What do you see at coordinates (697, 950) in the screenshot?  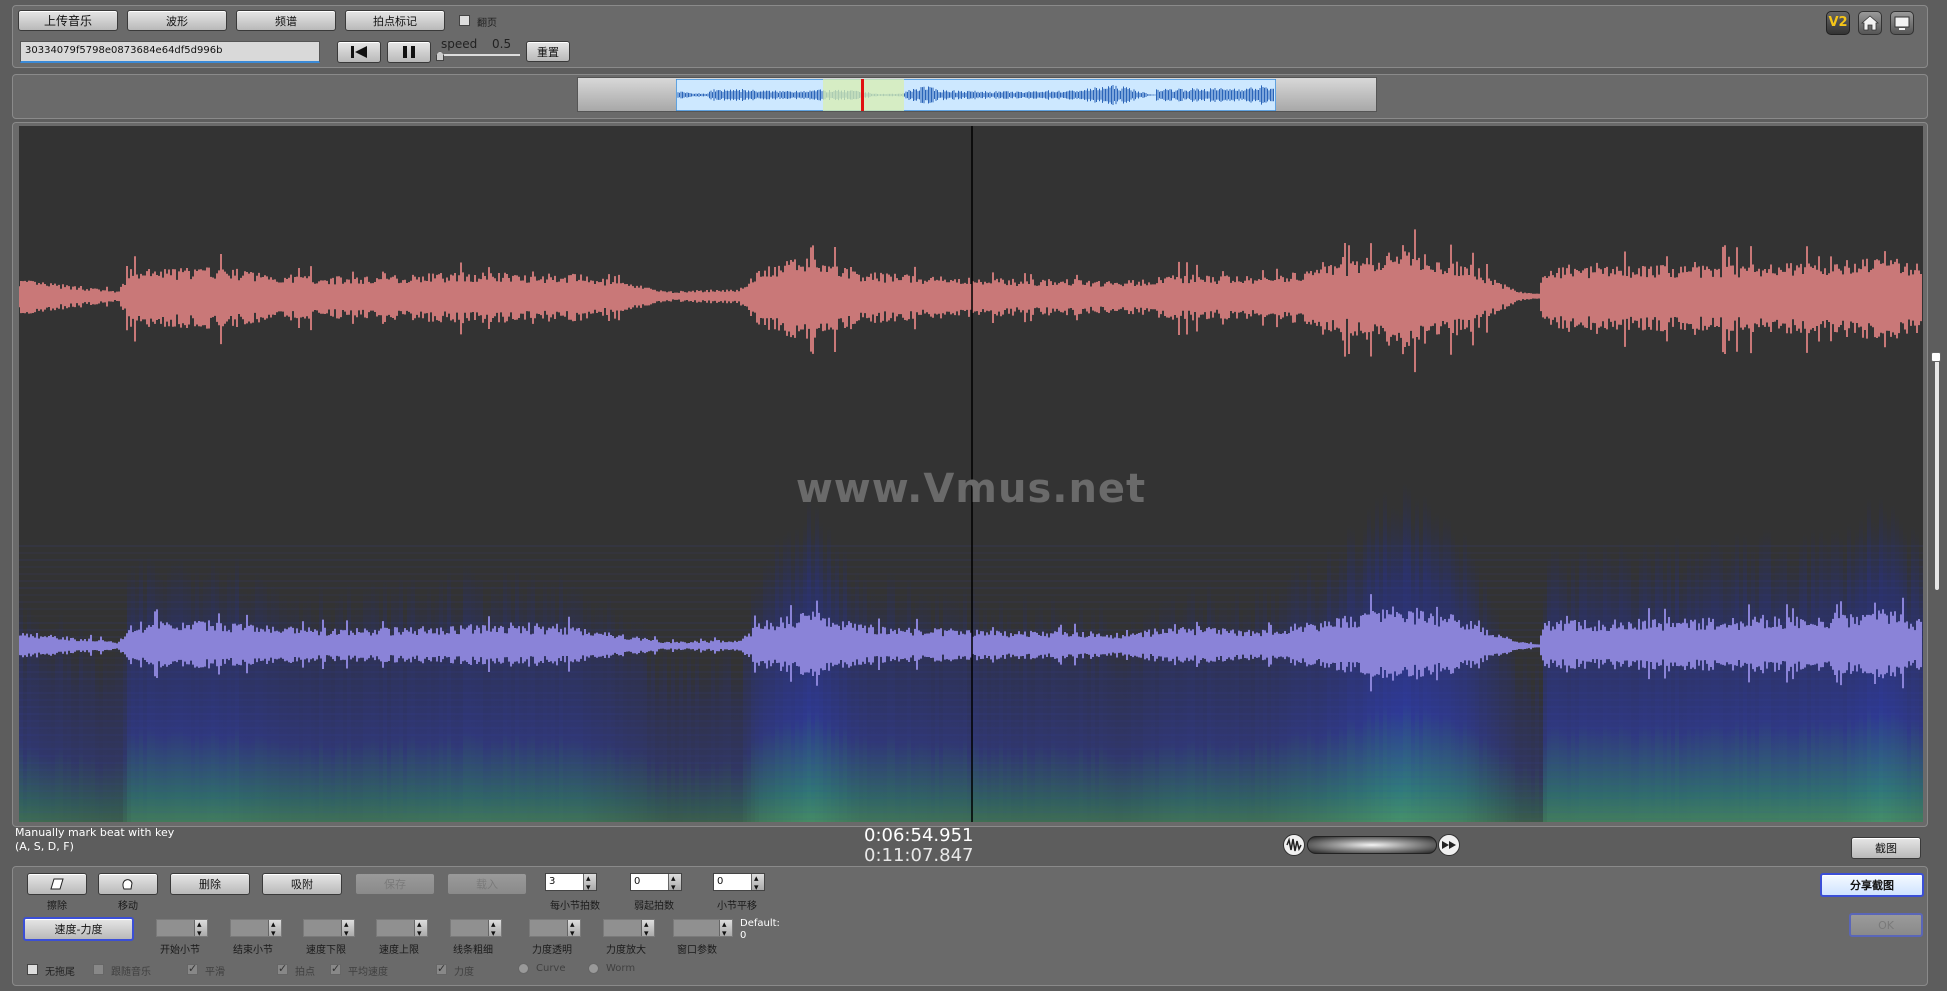 I see `window-param-caption: 窗口参数` at bounding box center [697, 950].